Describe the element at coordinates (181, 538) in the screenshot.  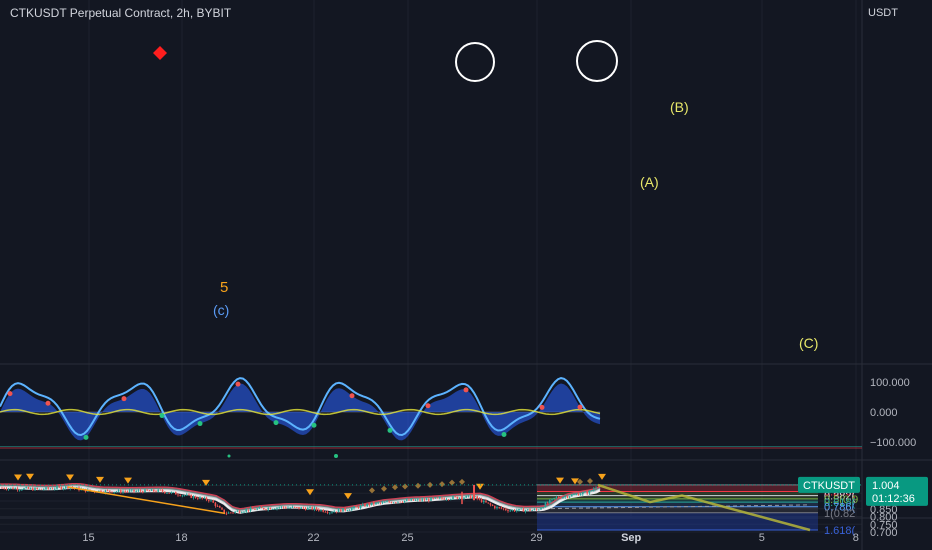
I see `time-tick-label: 18` at that location.